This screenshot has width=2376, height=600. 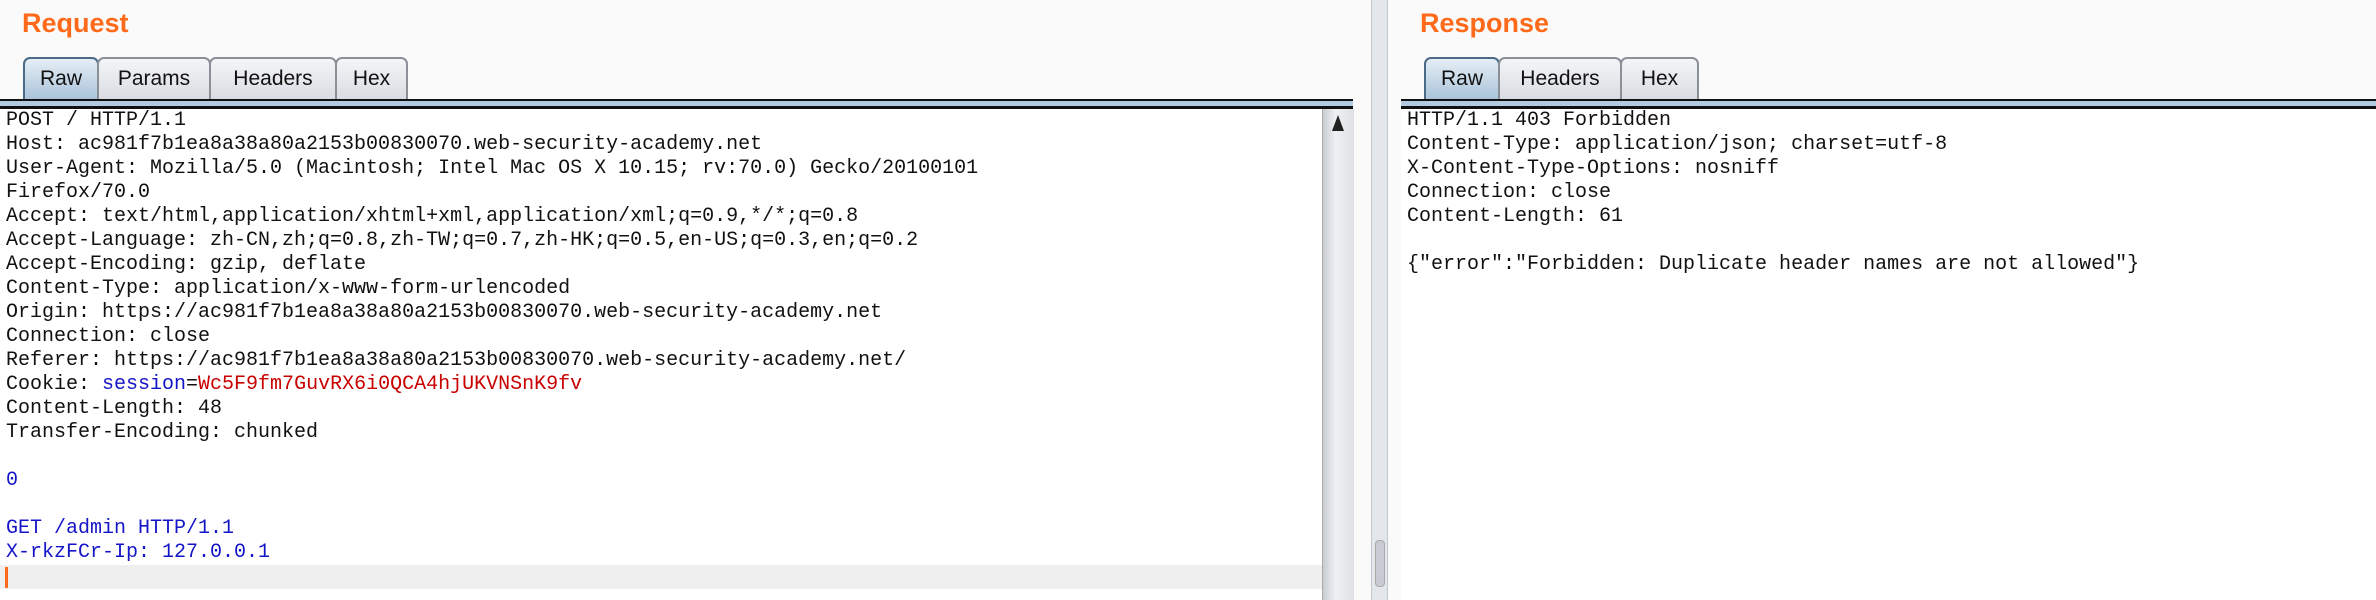 What do you see at coordinates (661, 193) in the screenshot?
I see `code-line: Firefox/70.0` at bounding box center [661, 193].